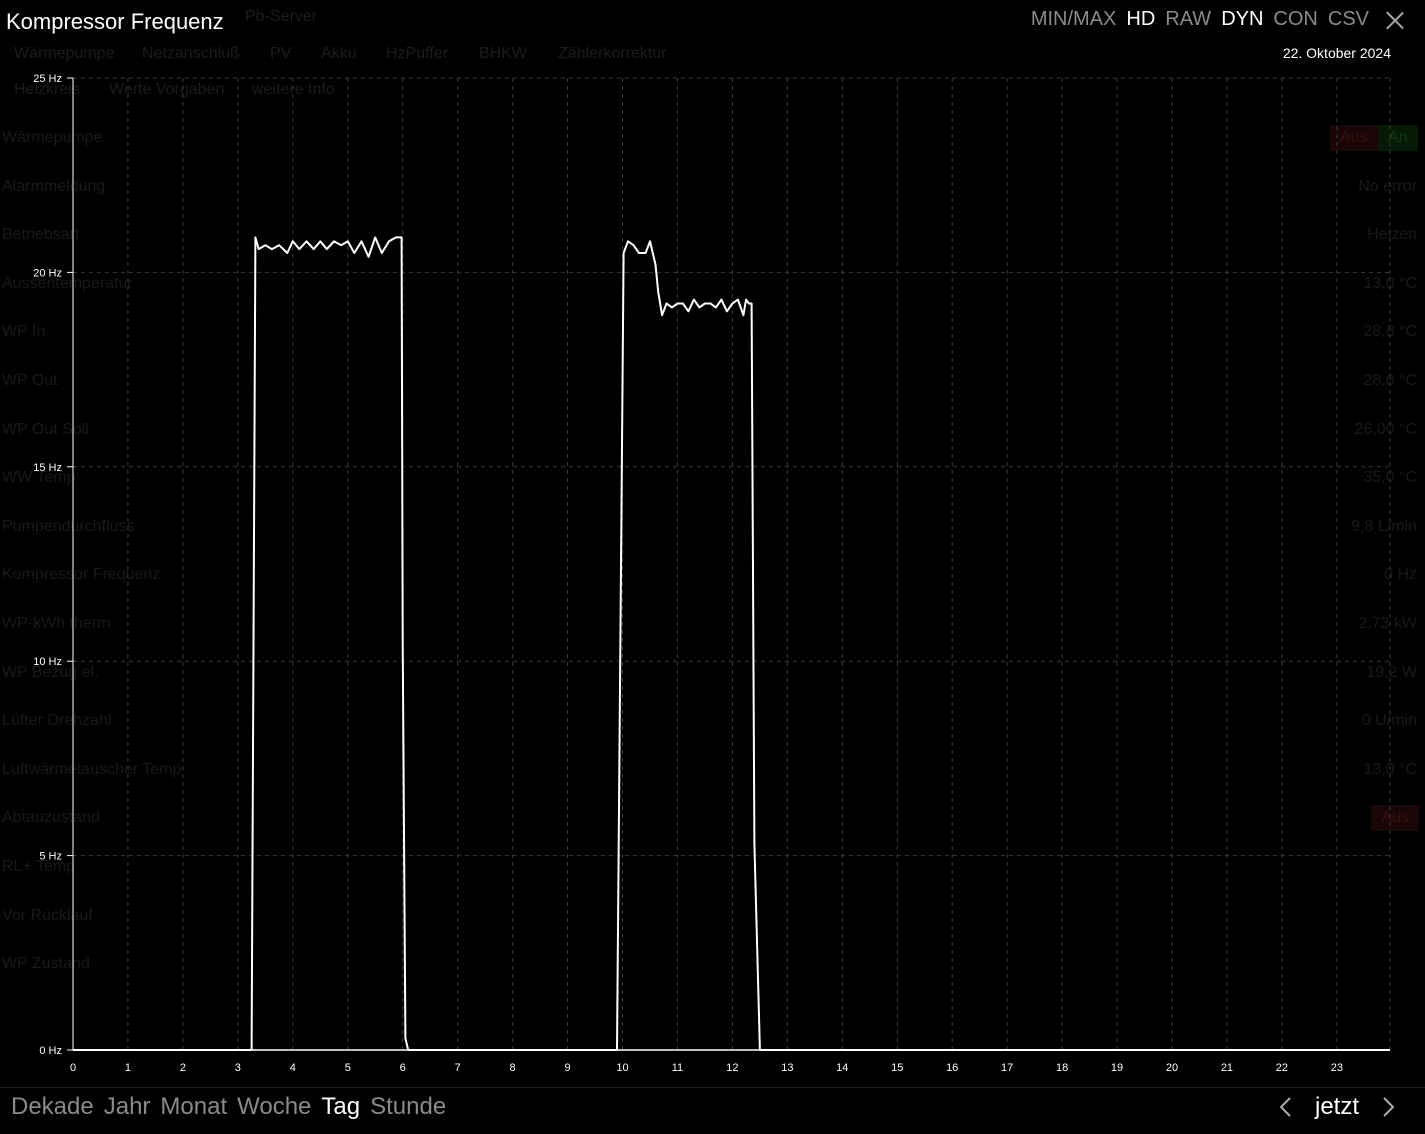  What do you see at coordinates (1282, 1068) in the screenshot?
I see `x-tick-label: 22` at bounding box center [1282, 1068].